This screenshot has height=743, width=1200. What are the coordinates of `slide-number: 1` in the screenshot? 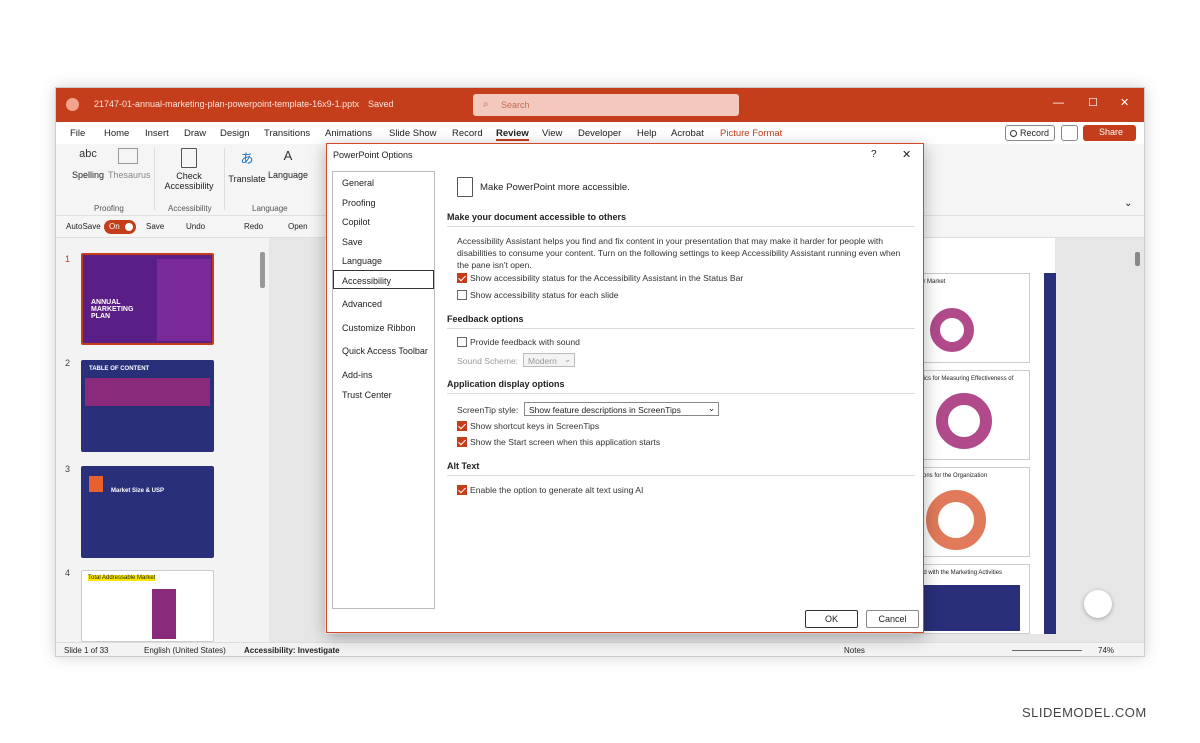 It's located at (68, 259).